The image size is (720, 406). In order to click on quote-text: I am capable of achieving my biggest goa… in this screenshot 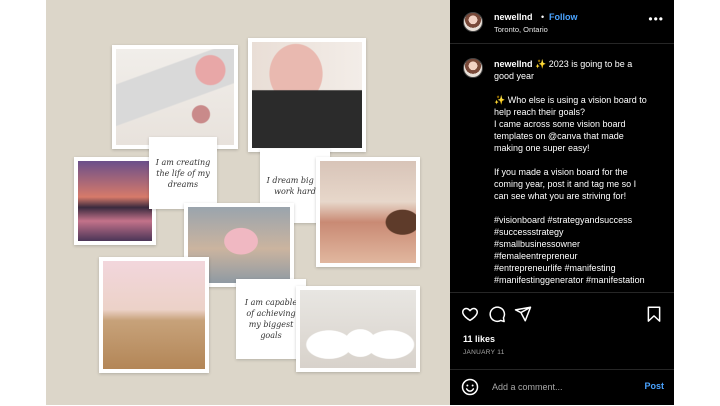, I will do `click(271, 319)`.